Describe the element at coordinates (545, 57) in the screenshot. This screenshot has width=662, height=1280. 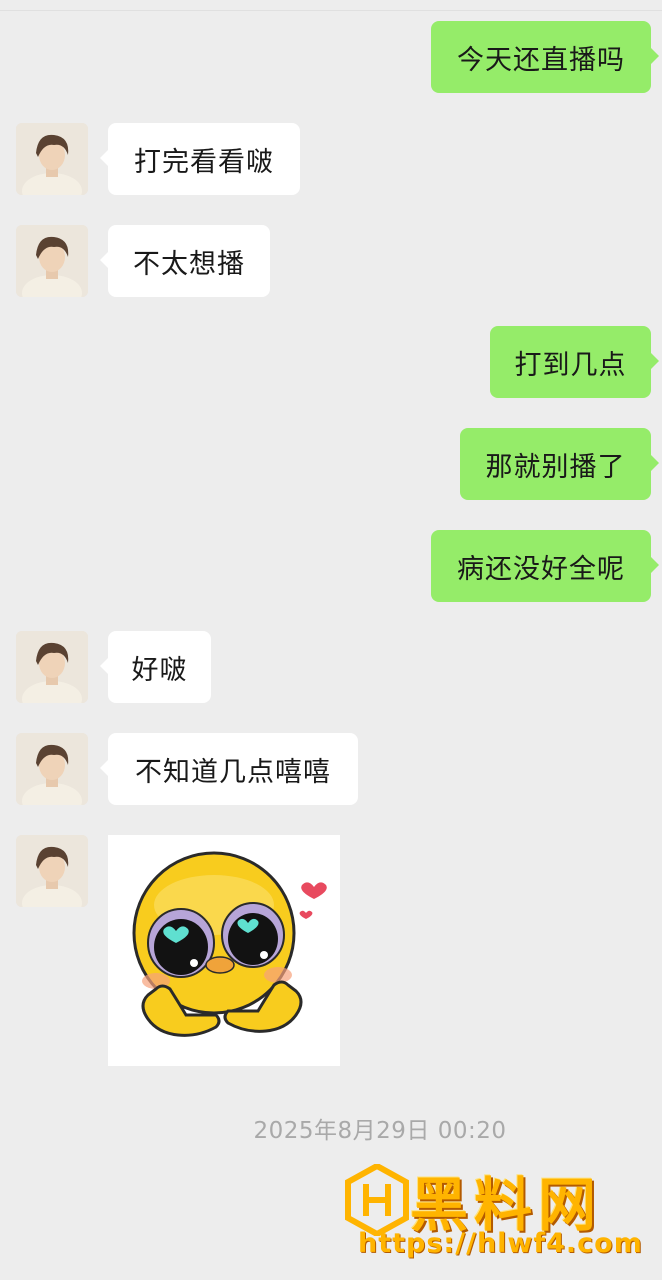
I see `message-bubble-outgoing: 今天还直播吗` at that location.